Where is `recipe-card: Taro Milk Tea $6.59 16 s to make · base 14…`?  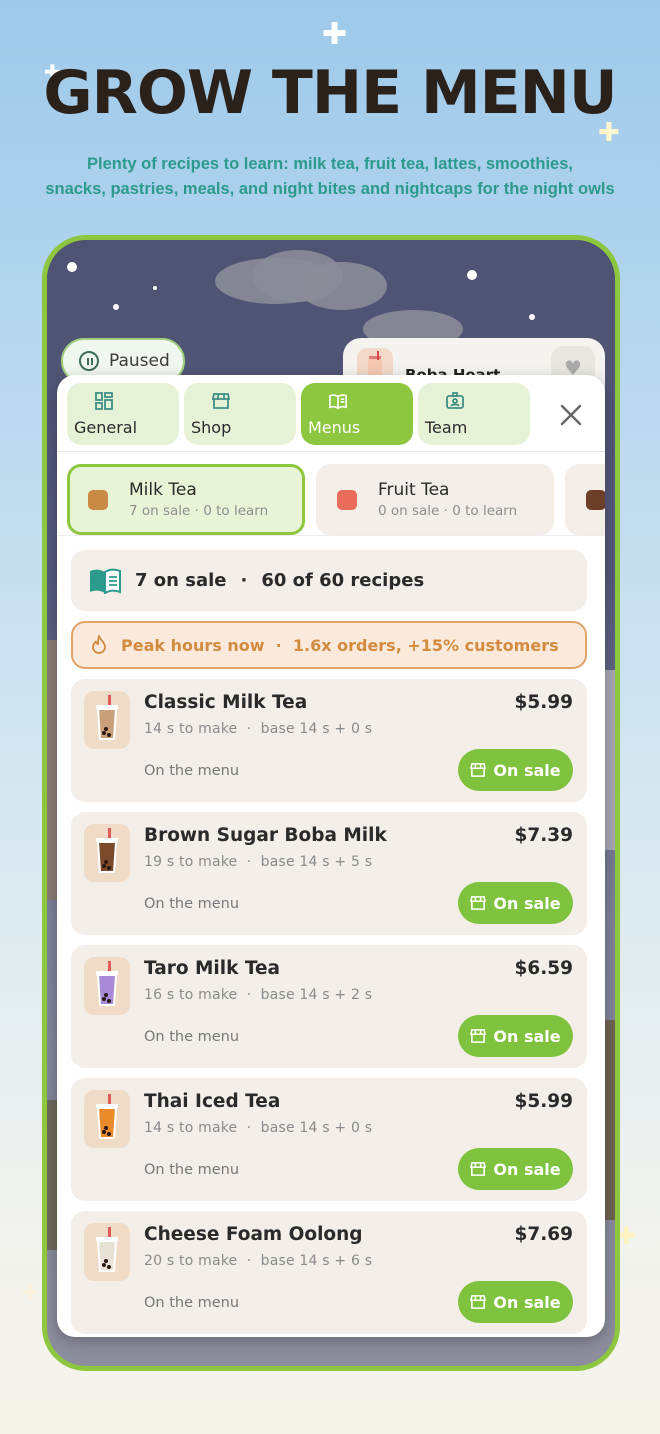
recipe-card: Taro Milk Tea $6.59 16 s to make · base 14… is located at coordinates (329, 1006).